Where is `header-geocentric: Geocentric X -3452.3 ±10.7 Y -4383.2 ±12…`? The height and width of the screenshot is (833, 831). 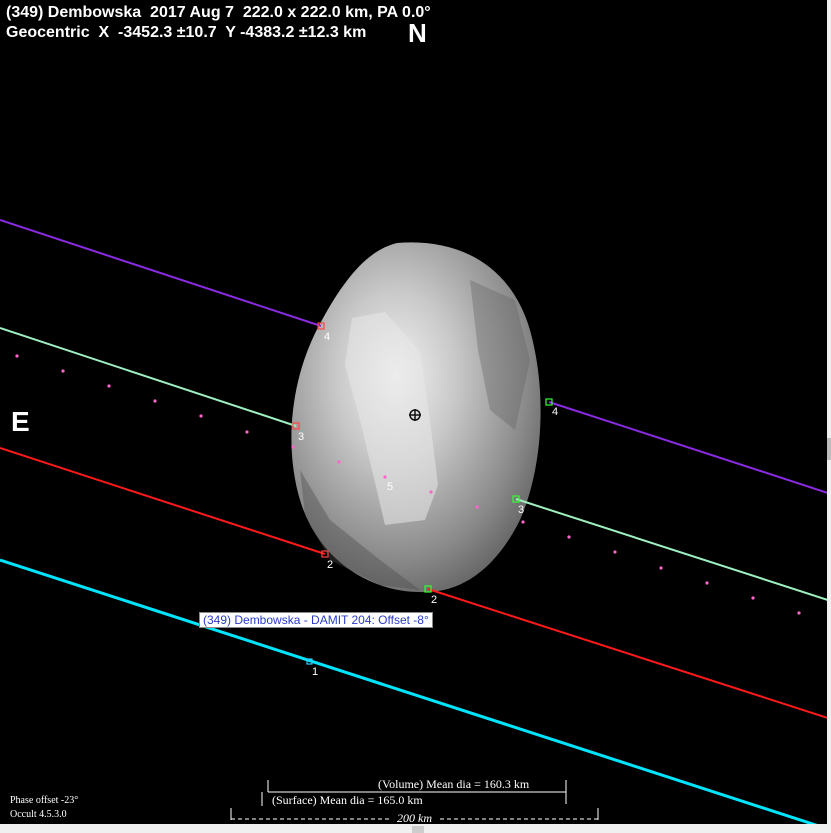 header-geocentric: Geocentric X -3452.3 ±10.7 Y -4383.2 ±12… is located at coordinates (186, 32).